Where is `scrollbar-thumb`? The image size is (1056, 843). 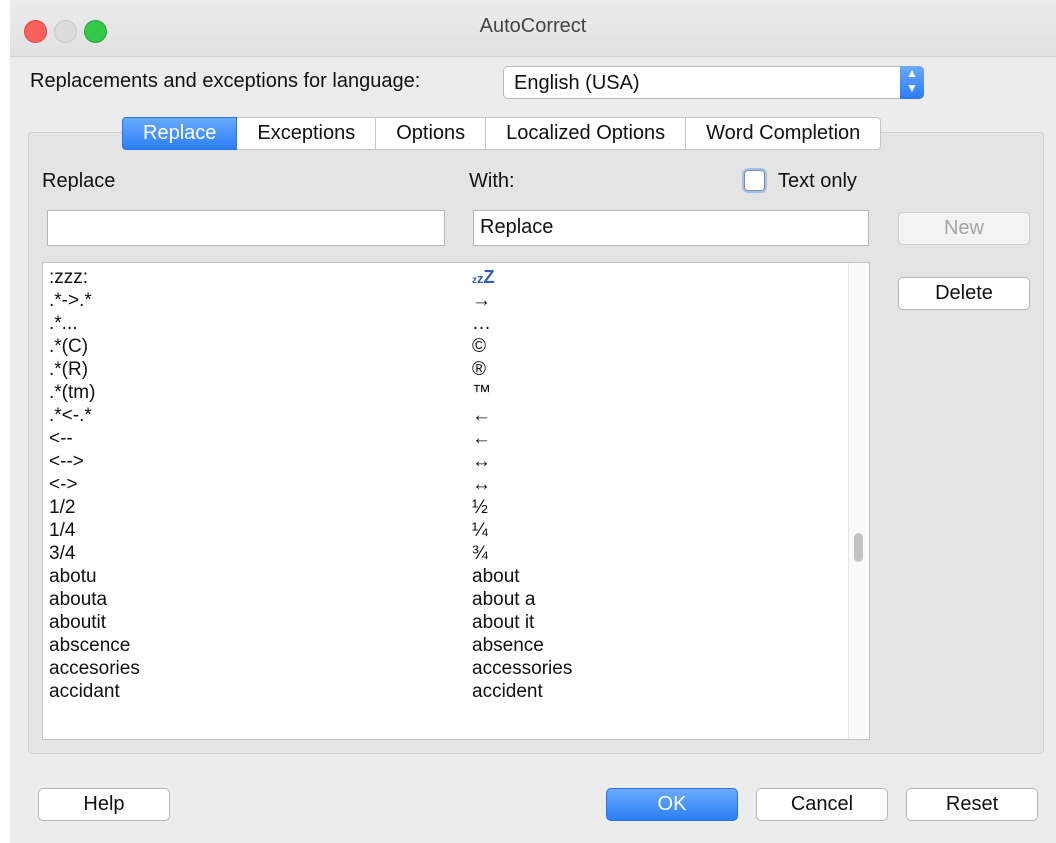
scrollbar-thumb is located at coordinates (858, 547).